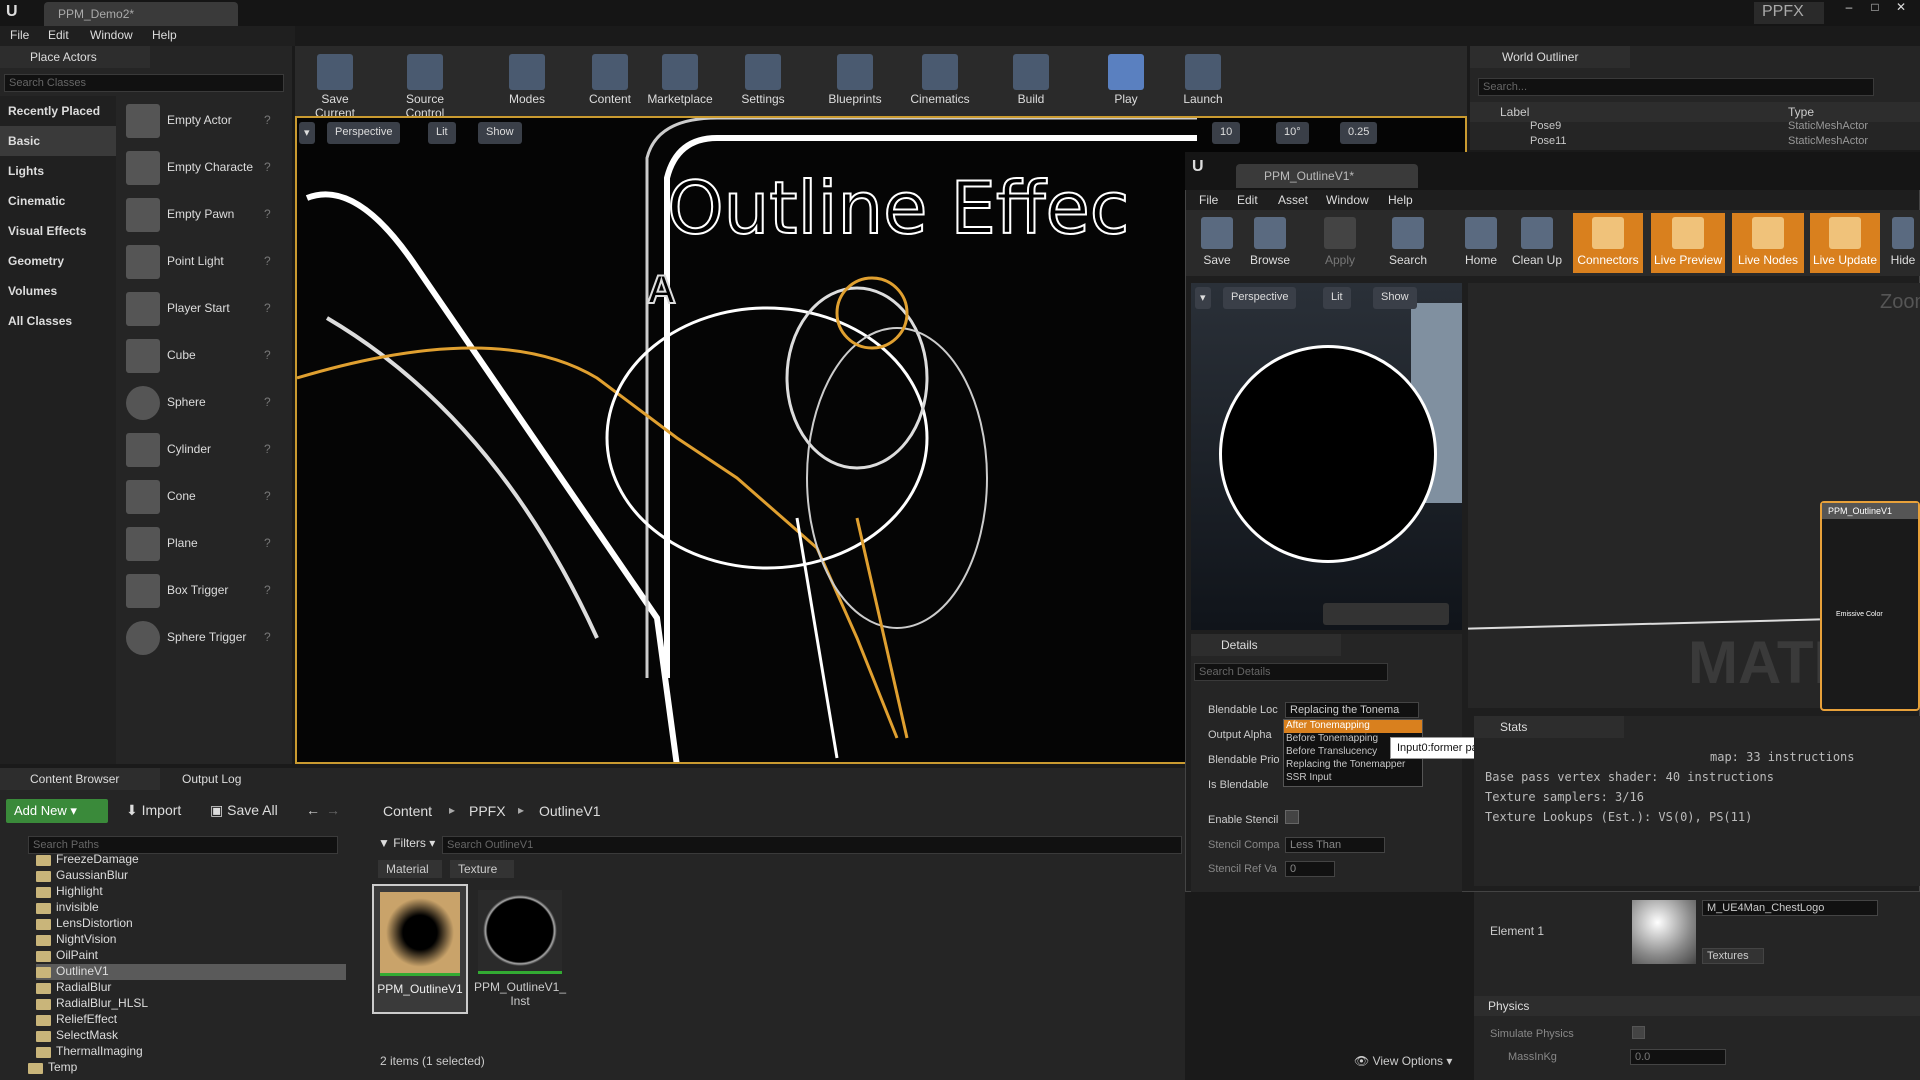  What do you see at coordinates (1688, 243) in the screenshot?
I see `me-live-preview-button: Live Preview` at bounding box center [1688, 243].